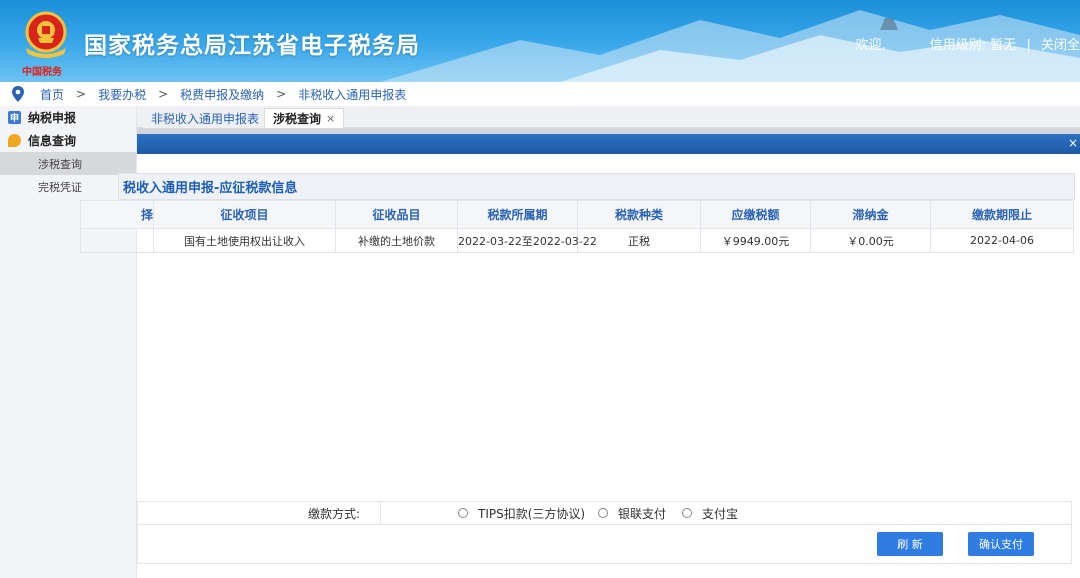 The height and width of the screenshot is (578, 1080). I want to click on welcome-text: 欢迎,, so click(870, 45).